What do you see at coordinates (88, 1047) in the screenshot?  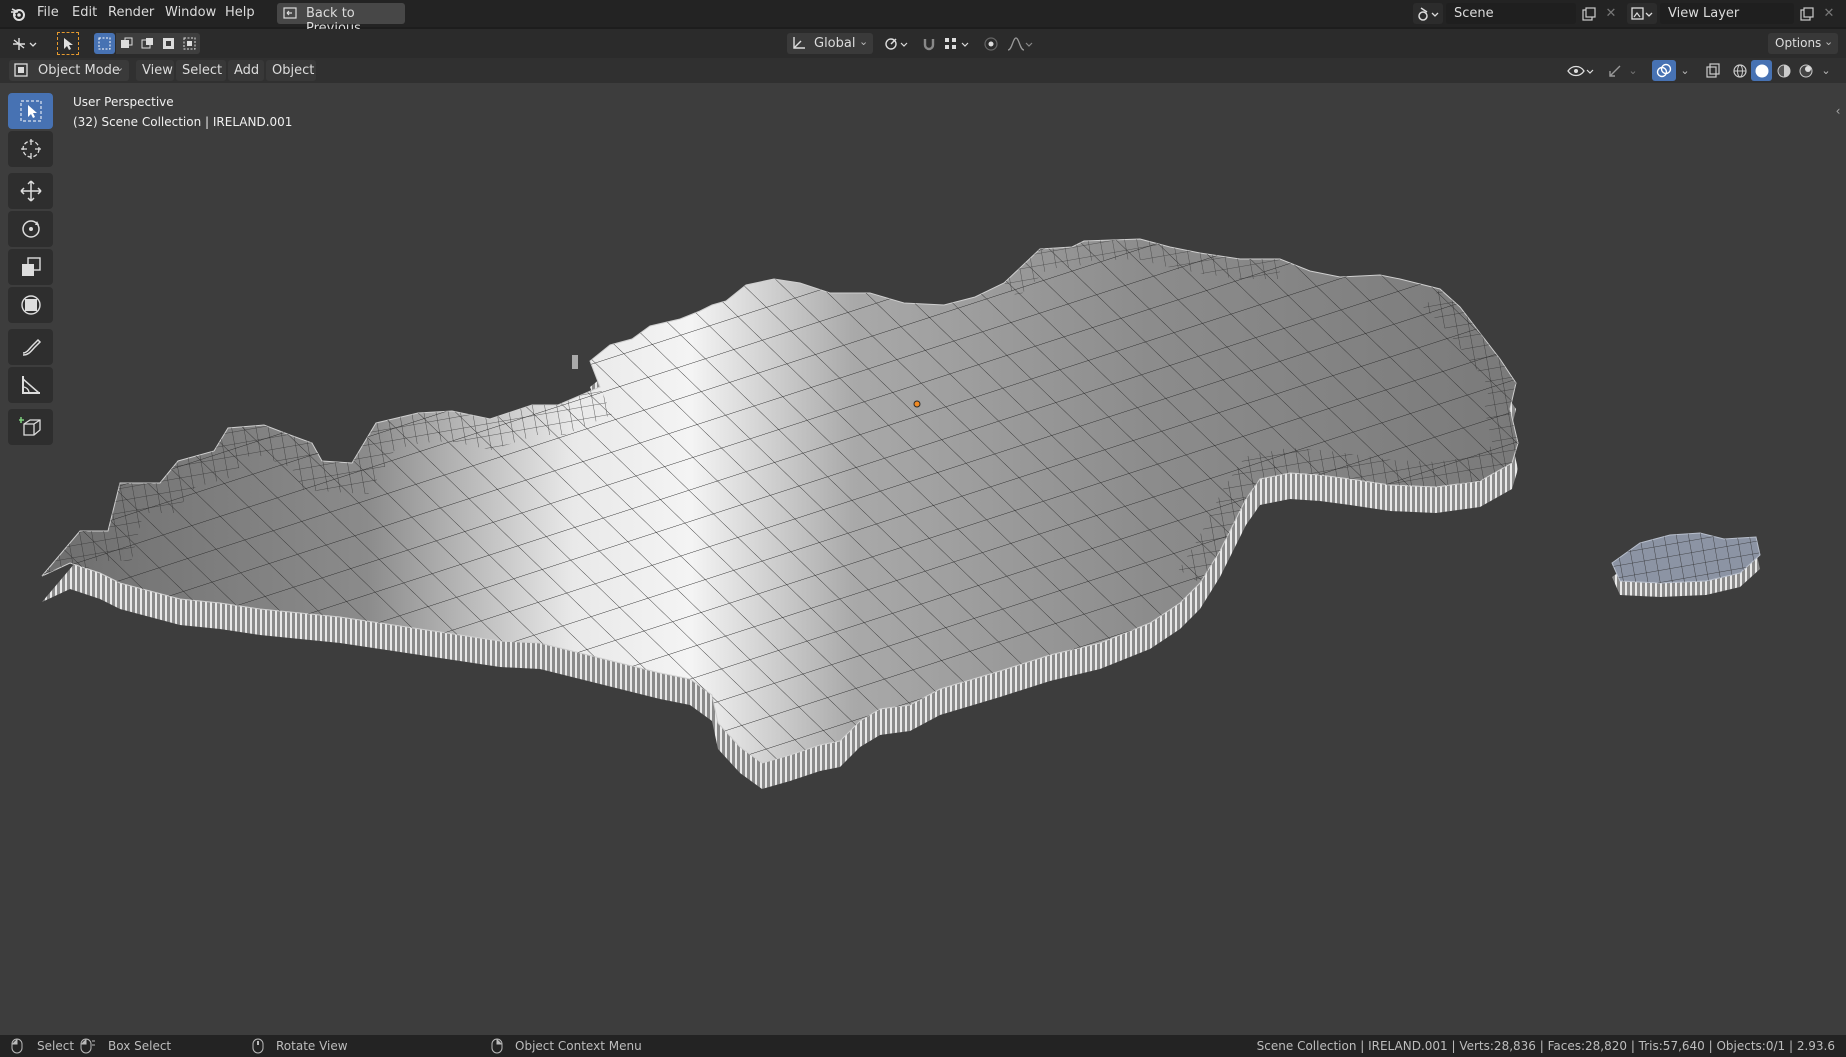 I see `mouse-drag-icon` at bounding box center [88, 1047].